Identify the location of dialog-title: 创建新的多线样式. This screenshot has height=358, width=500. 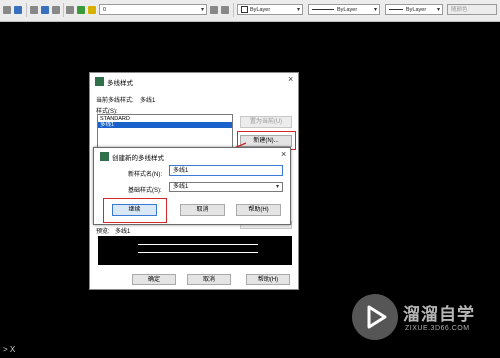
(138, 158).